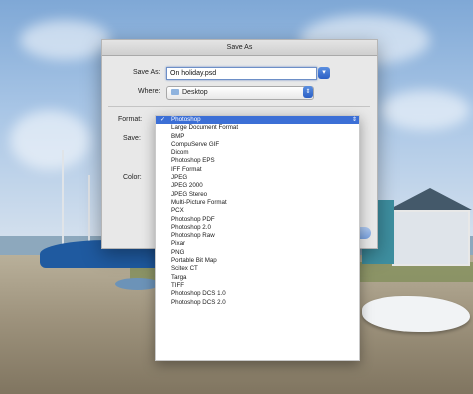  What do you see at coordinates (257, 220) in the screenshot?
I see `menu-item-photoshop-pdf: Photoshop PDF` at bounding box center [257, 220].